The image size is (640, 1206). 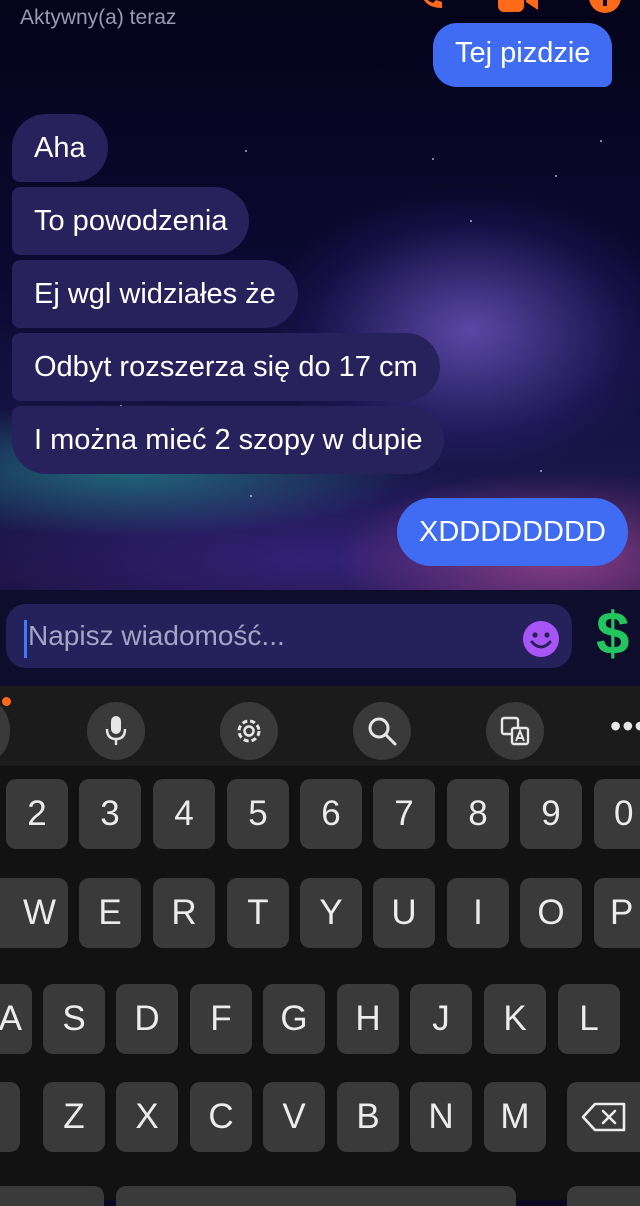 I want to click on key: N, so click(x=441, y=1117).